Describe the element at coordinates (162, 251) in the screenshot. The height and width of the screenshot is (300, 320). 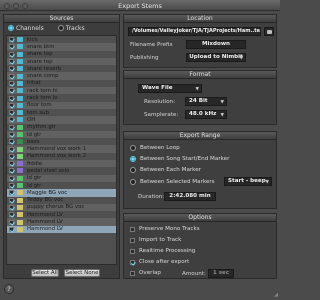
I see `realtime-option: Realtime Processing` at that location.